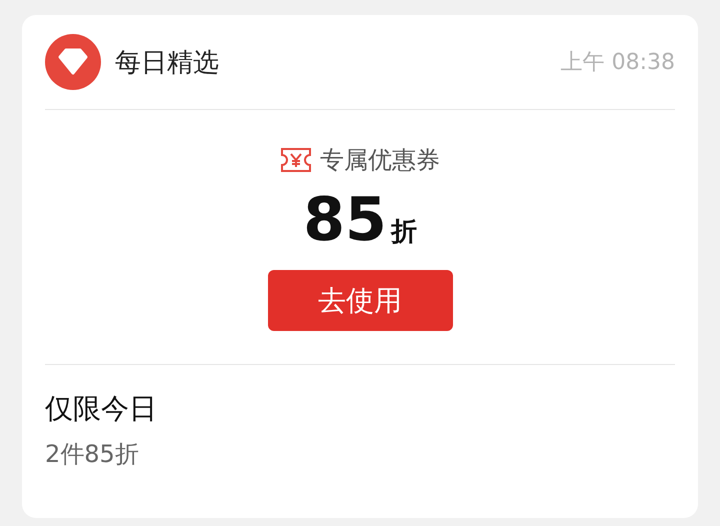 The height and width of the screenshot is (526, 720). What do you see at coordinates (403, 232) in the screenshot?
I see `discount-unit: 折` at bounding box center [403, 232].